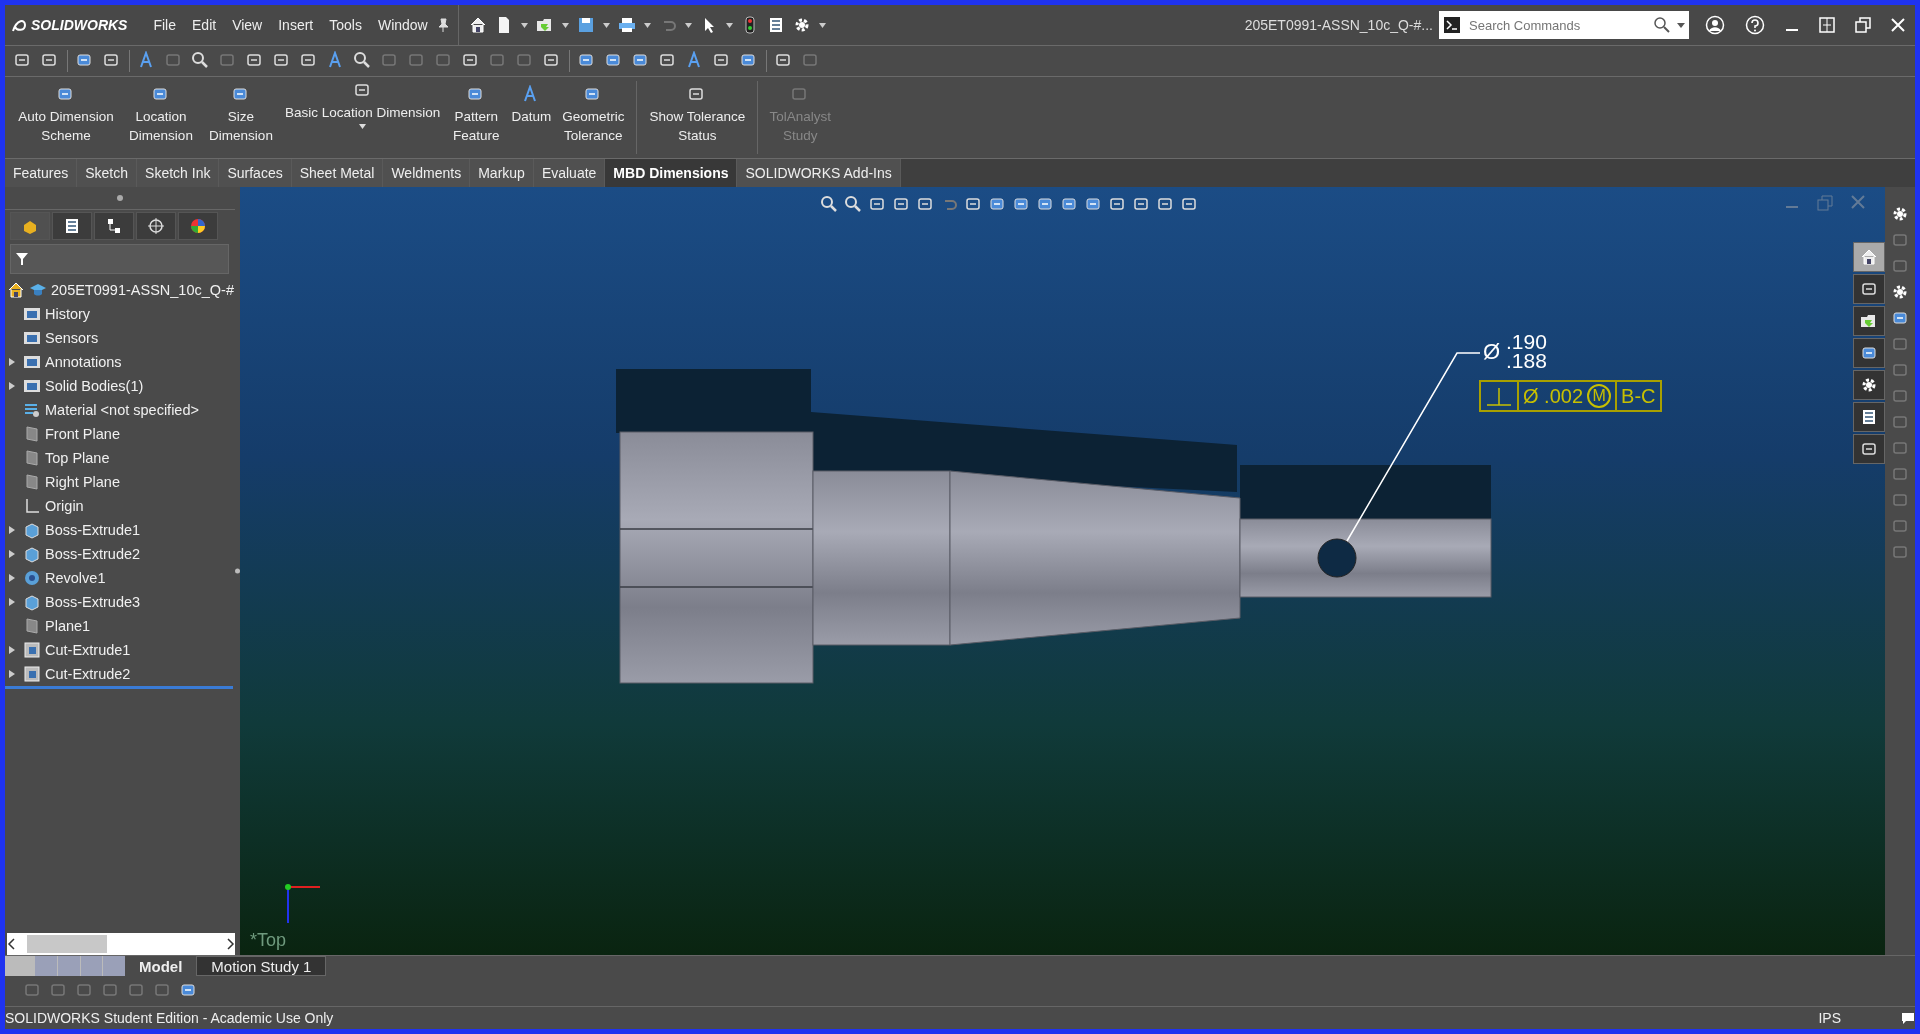  What do you see at coordinates (204, 25) in the screenshot?
I see `menu-item: Edit` at bounding box center [204, 25].